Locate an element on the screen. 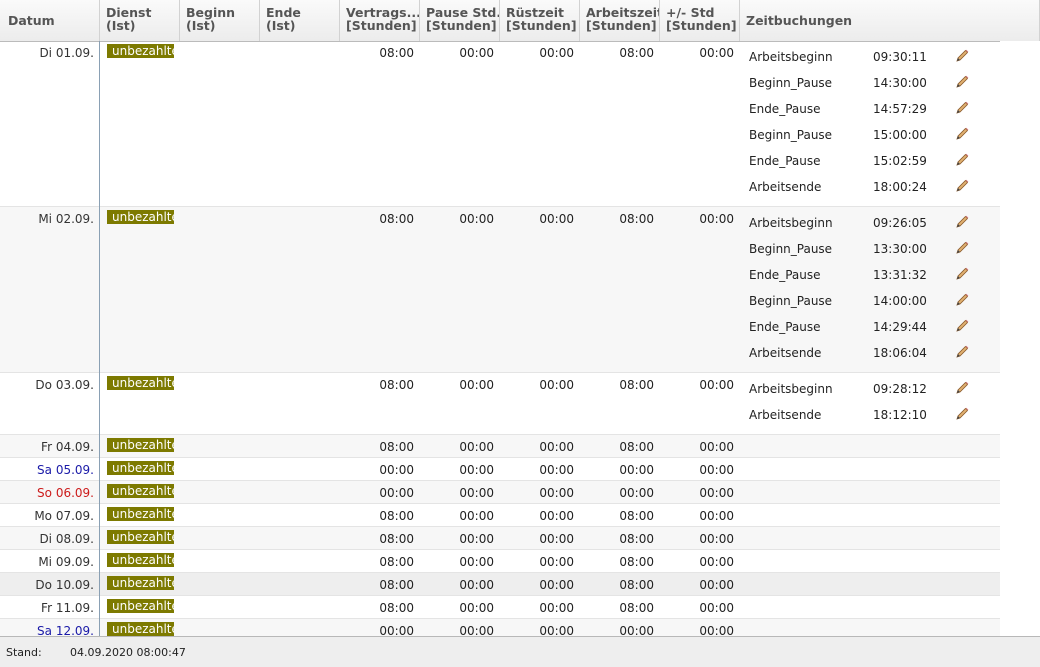 This screenshot has width=1040, height=667. booking-entry: Ende_Pause 15:02:59 is located at coordinates (870, 160).